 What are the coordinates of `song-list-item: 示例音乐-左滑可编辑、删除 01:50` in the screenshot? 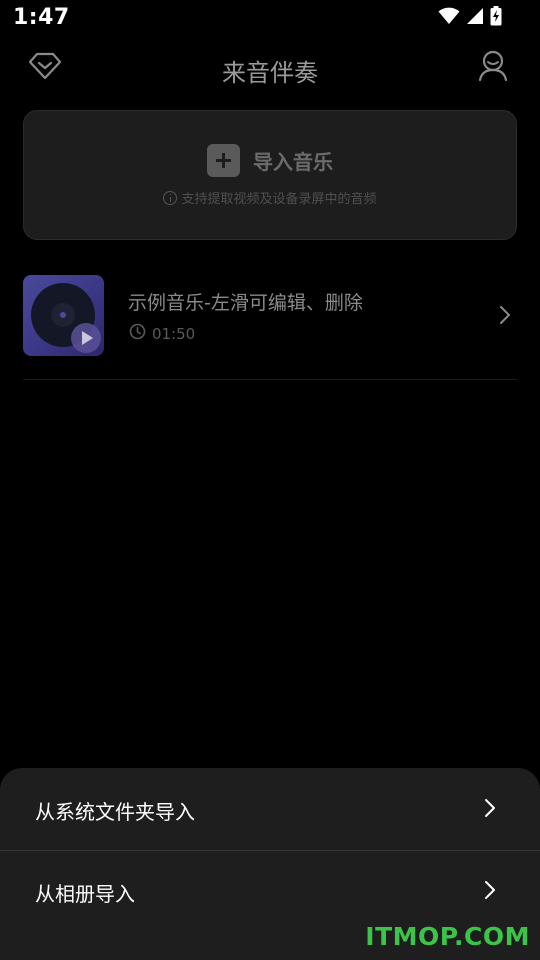 It's located at (270, 316).